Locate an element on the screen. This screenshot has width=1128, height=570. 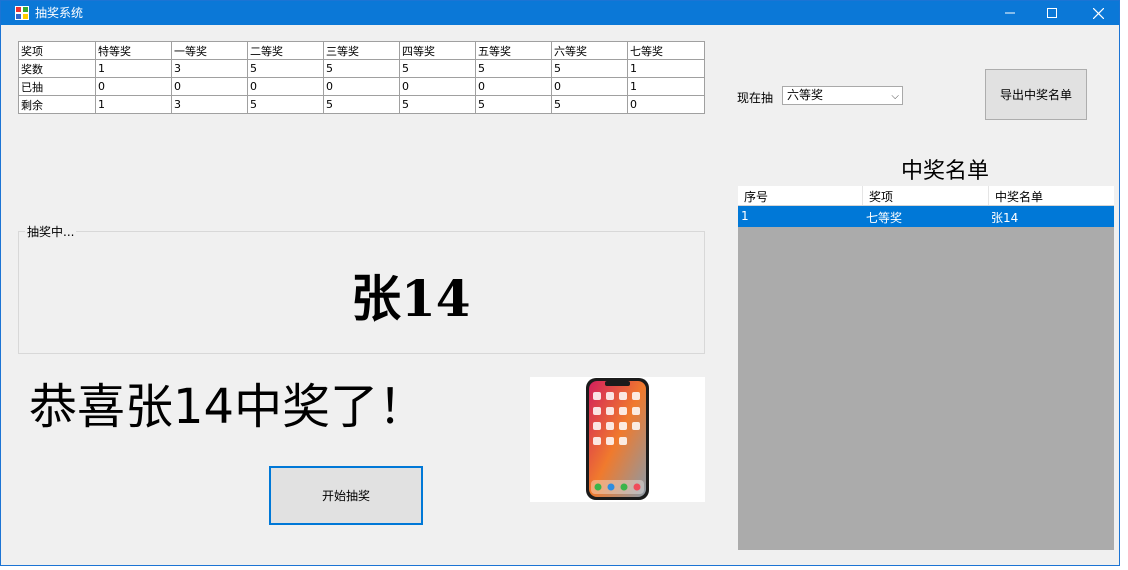
column-header: 奖项 is located at coordinates (881, 196).